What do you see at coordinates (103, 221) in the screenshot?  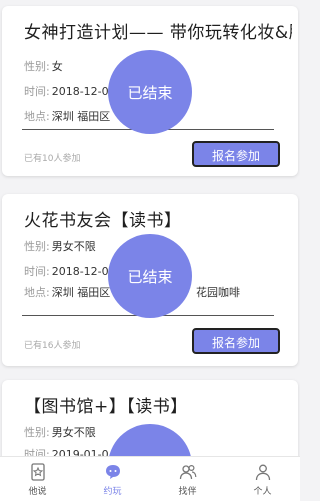 I see `event-title: 火花书友会【读书】` at bounding box center [103, 221].